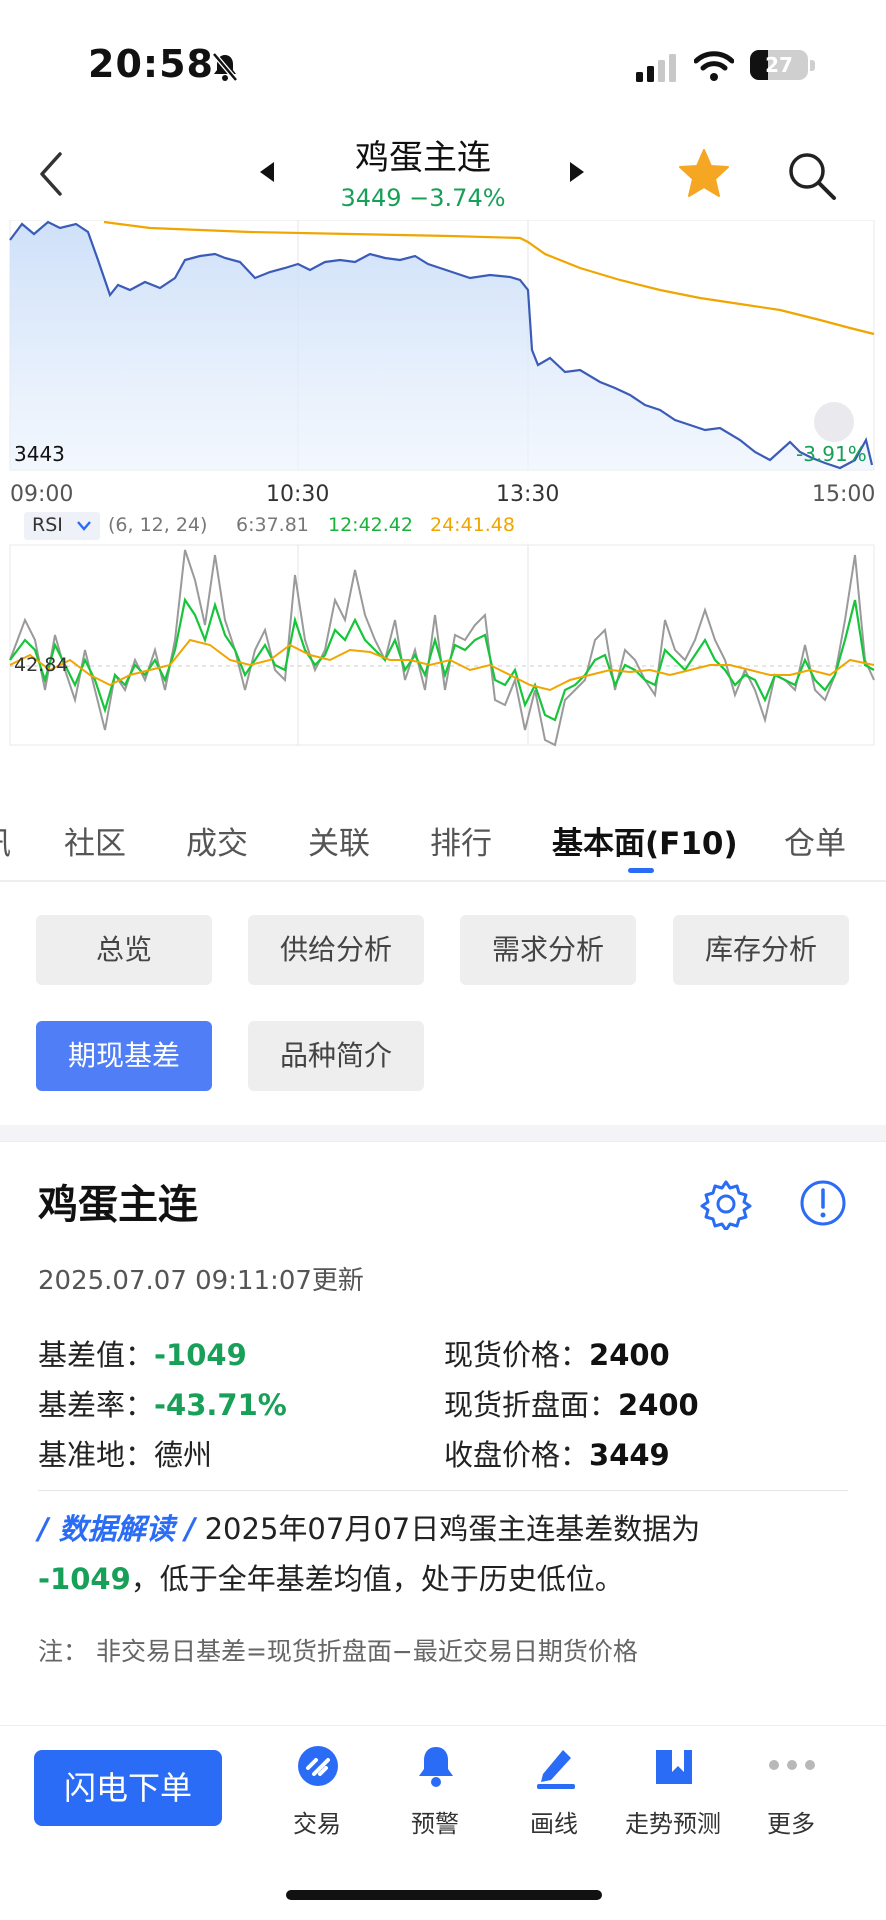  Describe the element at coordinates (831, 454) in the screenshot. I see `pct-right-label: -3.91%` at that location.